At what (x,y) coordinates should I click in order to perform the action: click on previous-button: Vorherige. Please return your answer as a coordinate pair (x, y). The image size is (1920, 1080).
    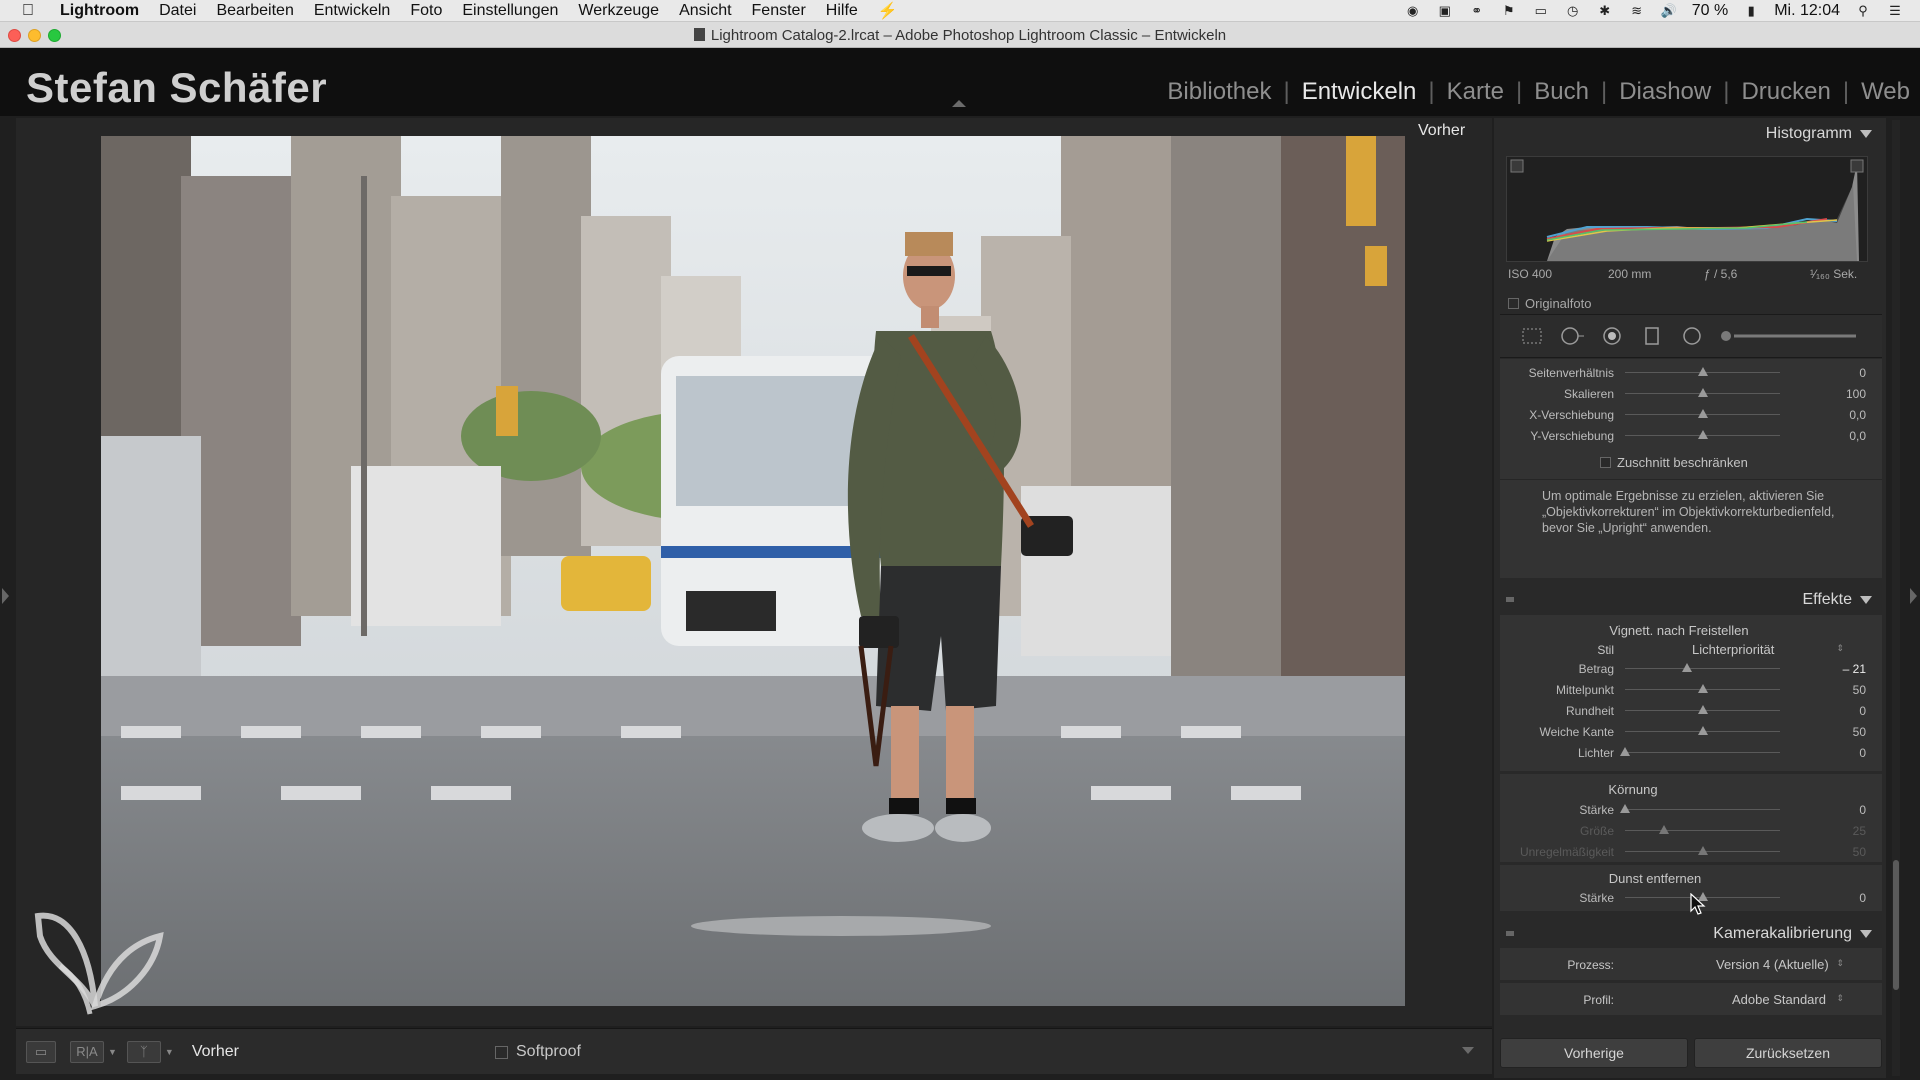
    Looking at the image, I should click on (1594, 1053).